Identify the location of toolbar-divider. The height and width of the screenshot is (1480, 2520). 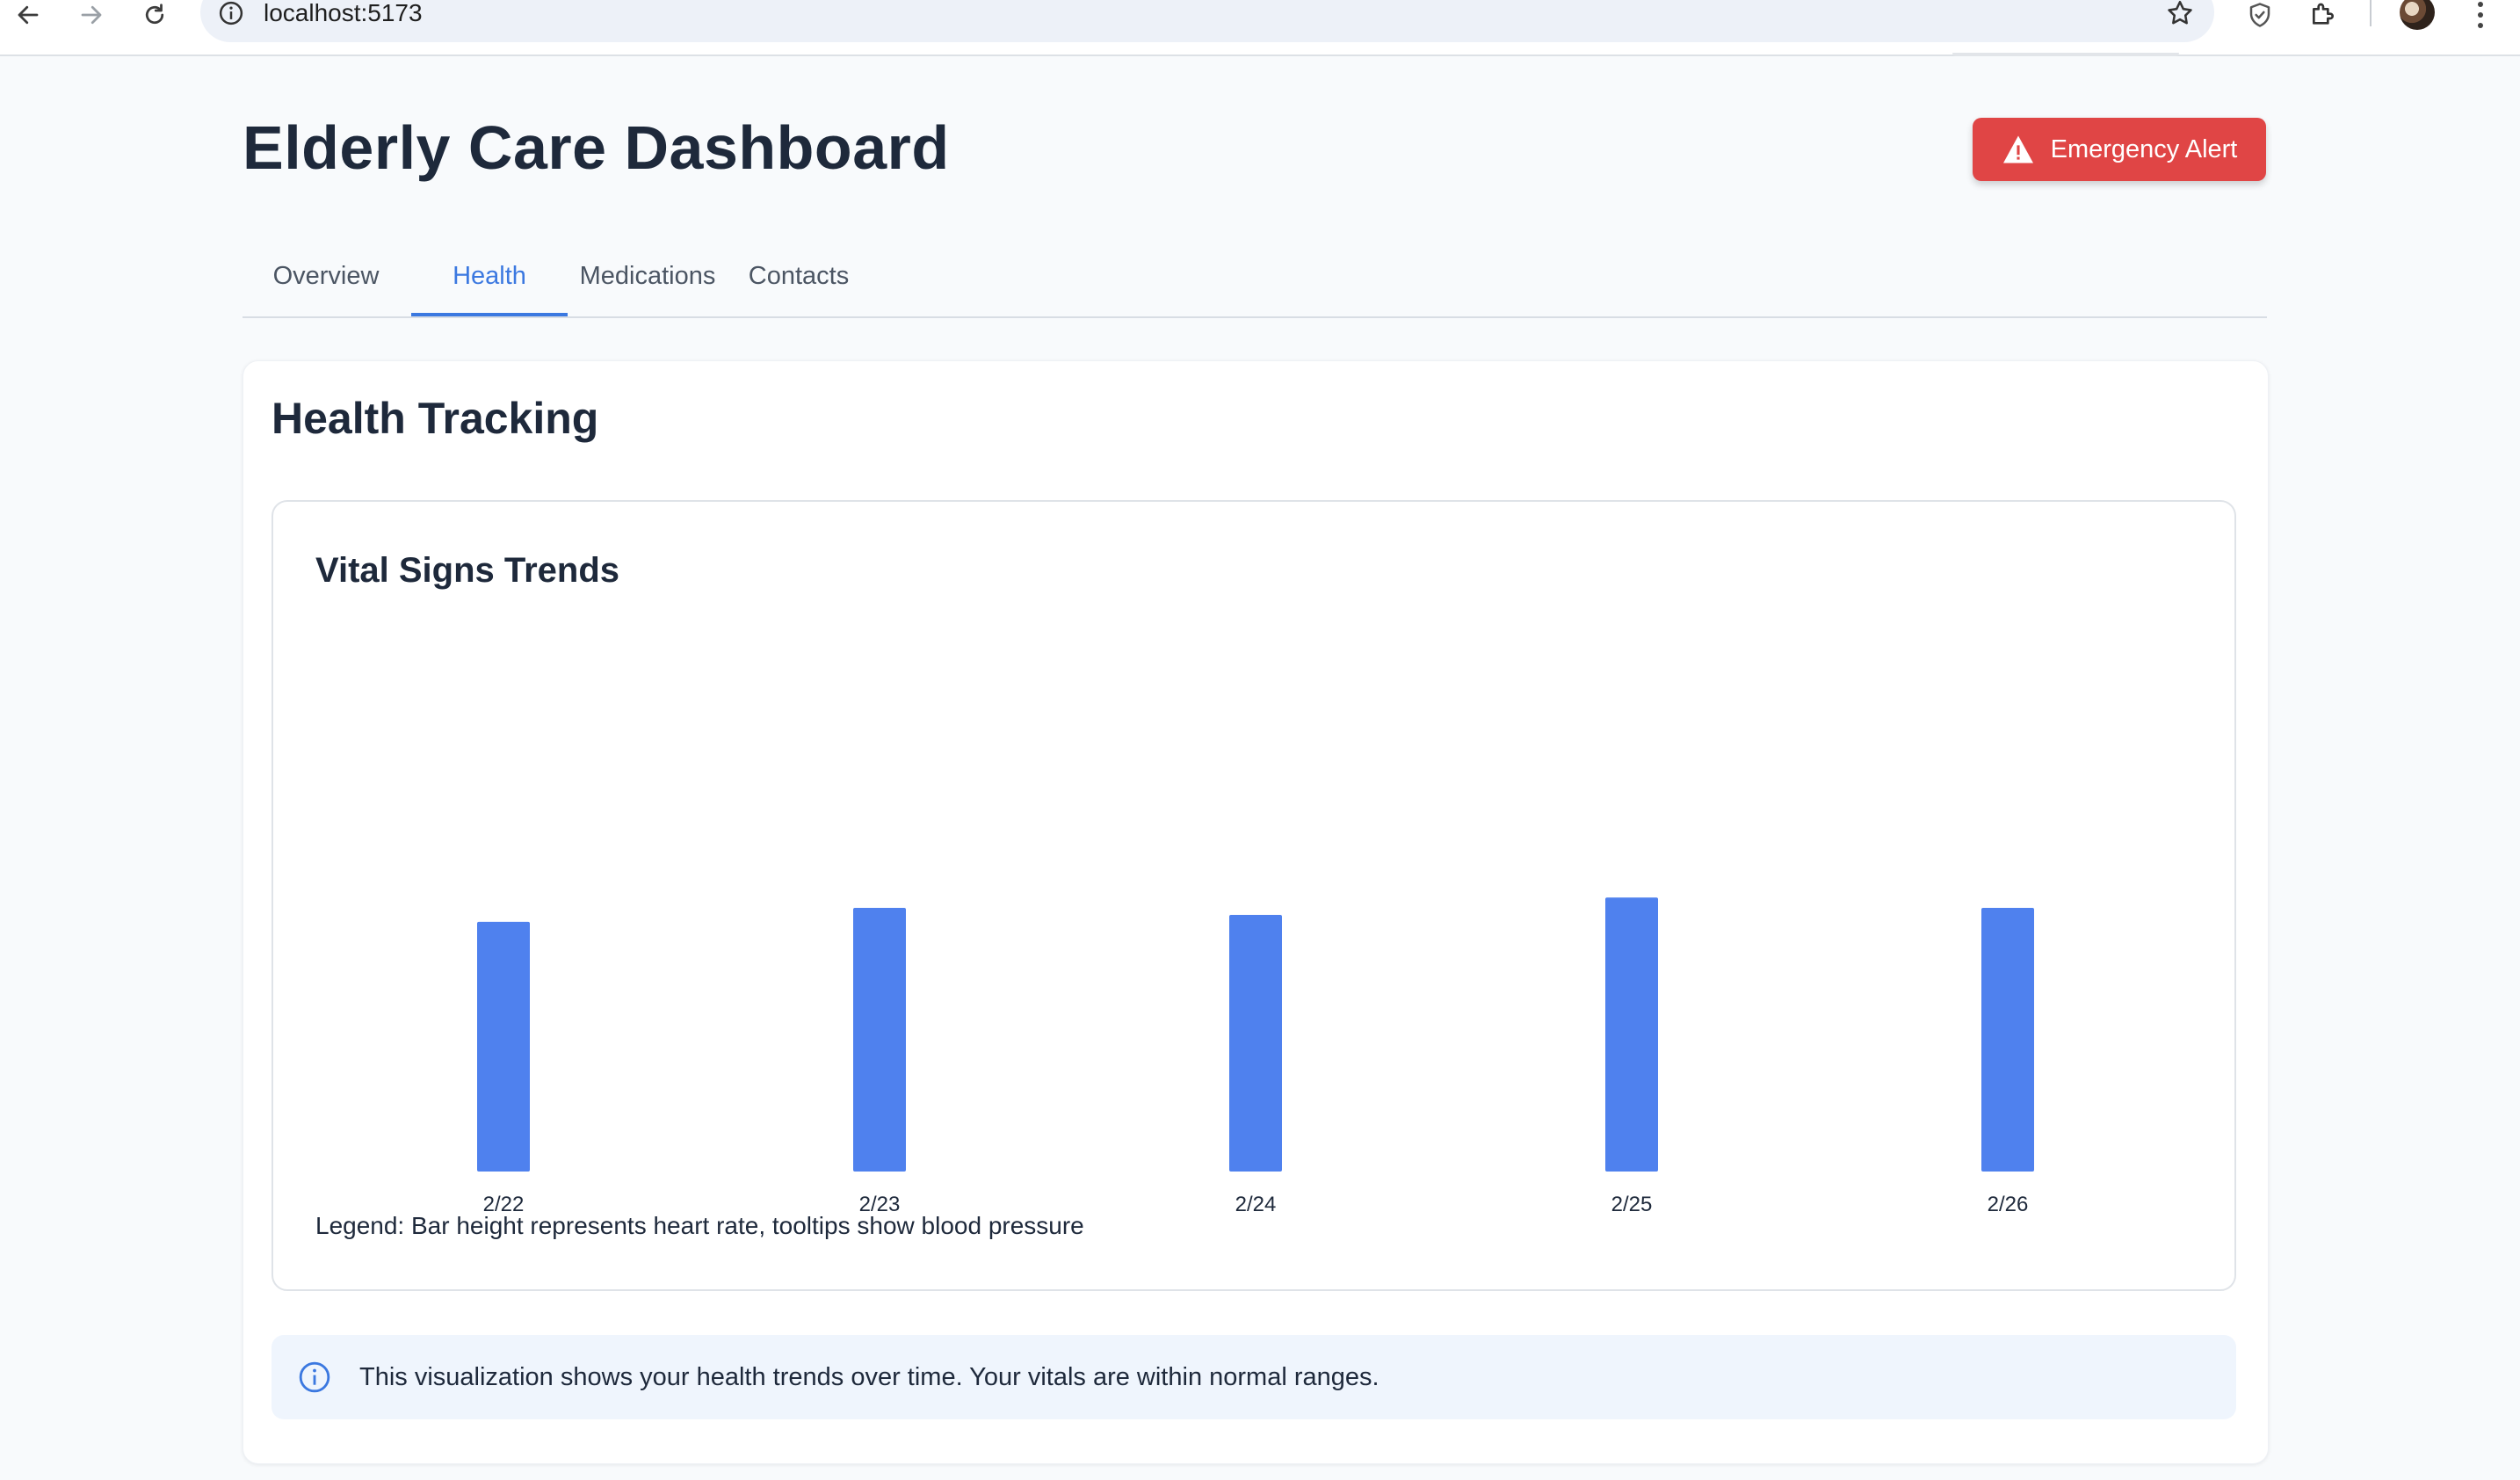
(2371, 13).